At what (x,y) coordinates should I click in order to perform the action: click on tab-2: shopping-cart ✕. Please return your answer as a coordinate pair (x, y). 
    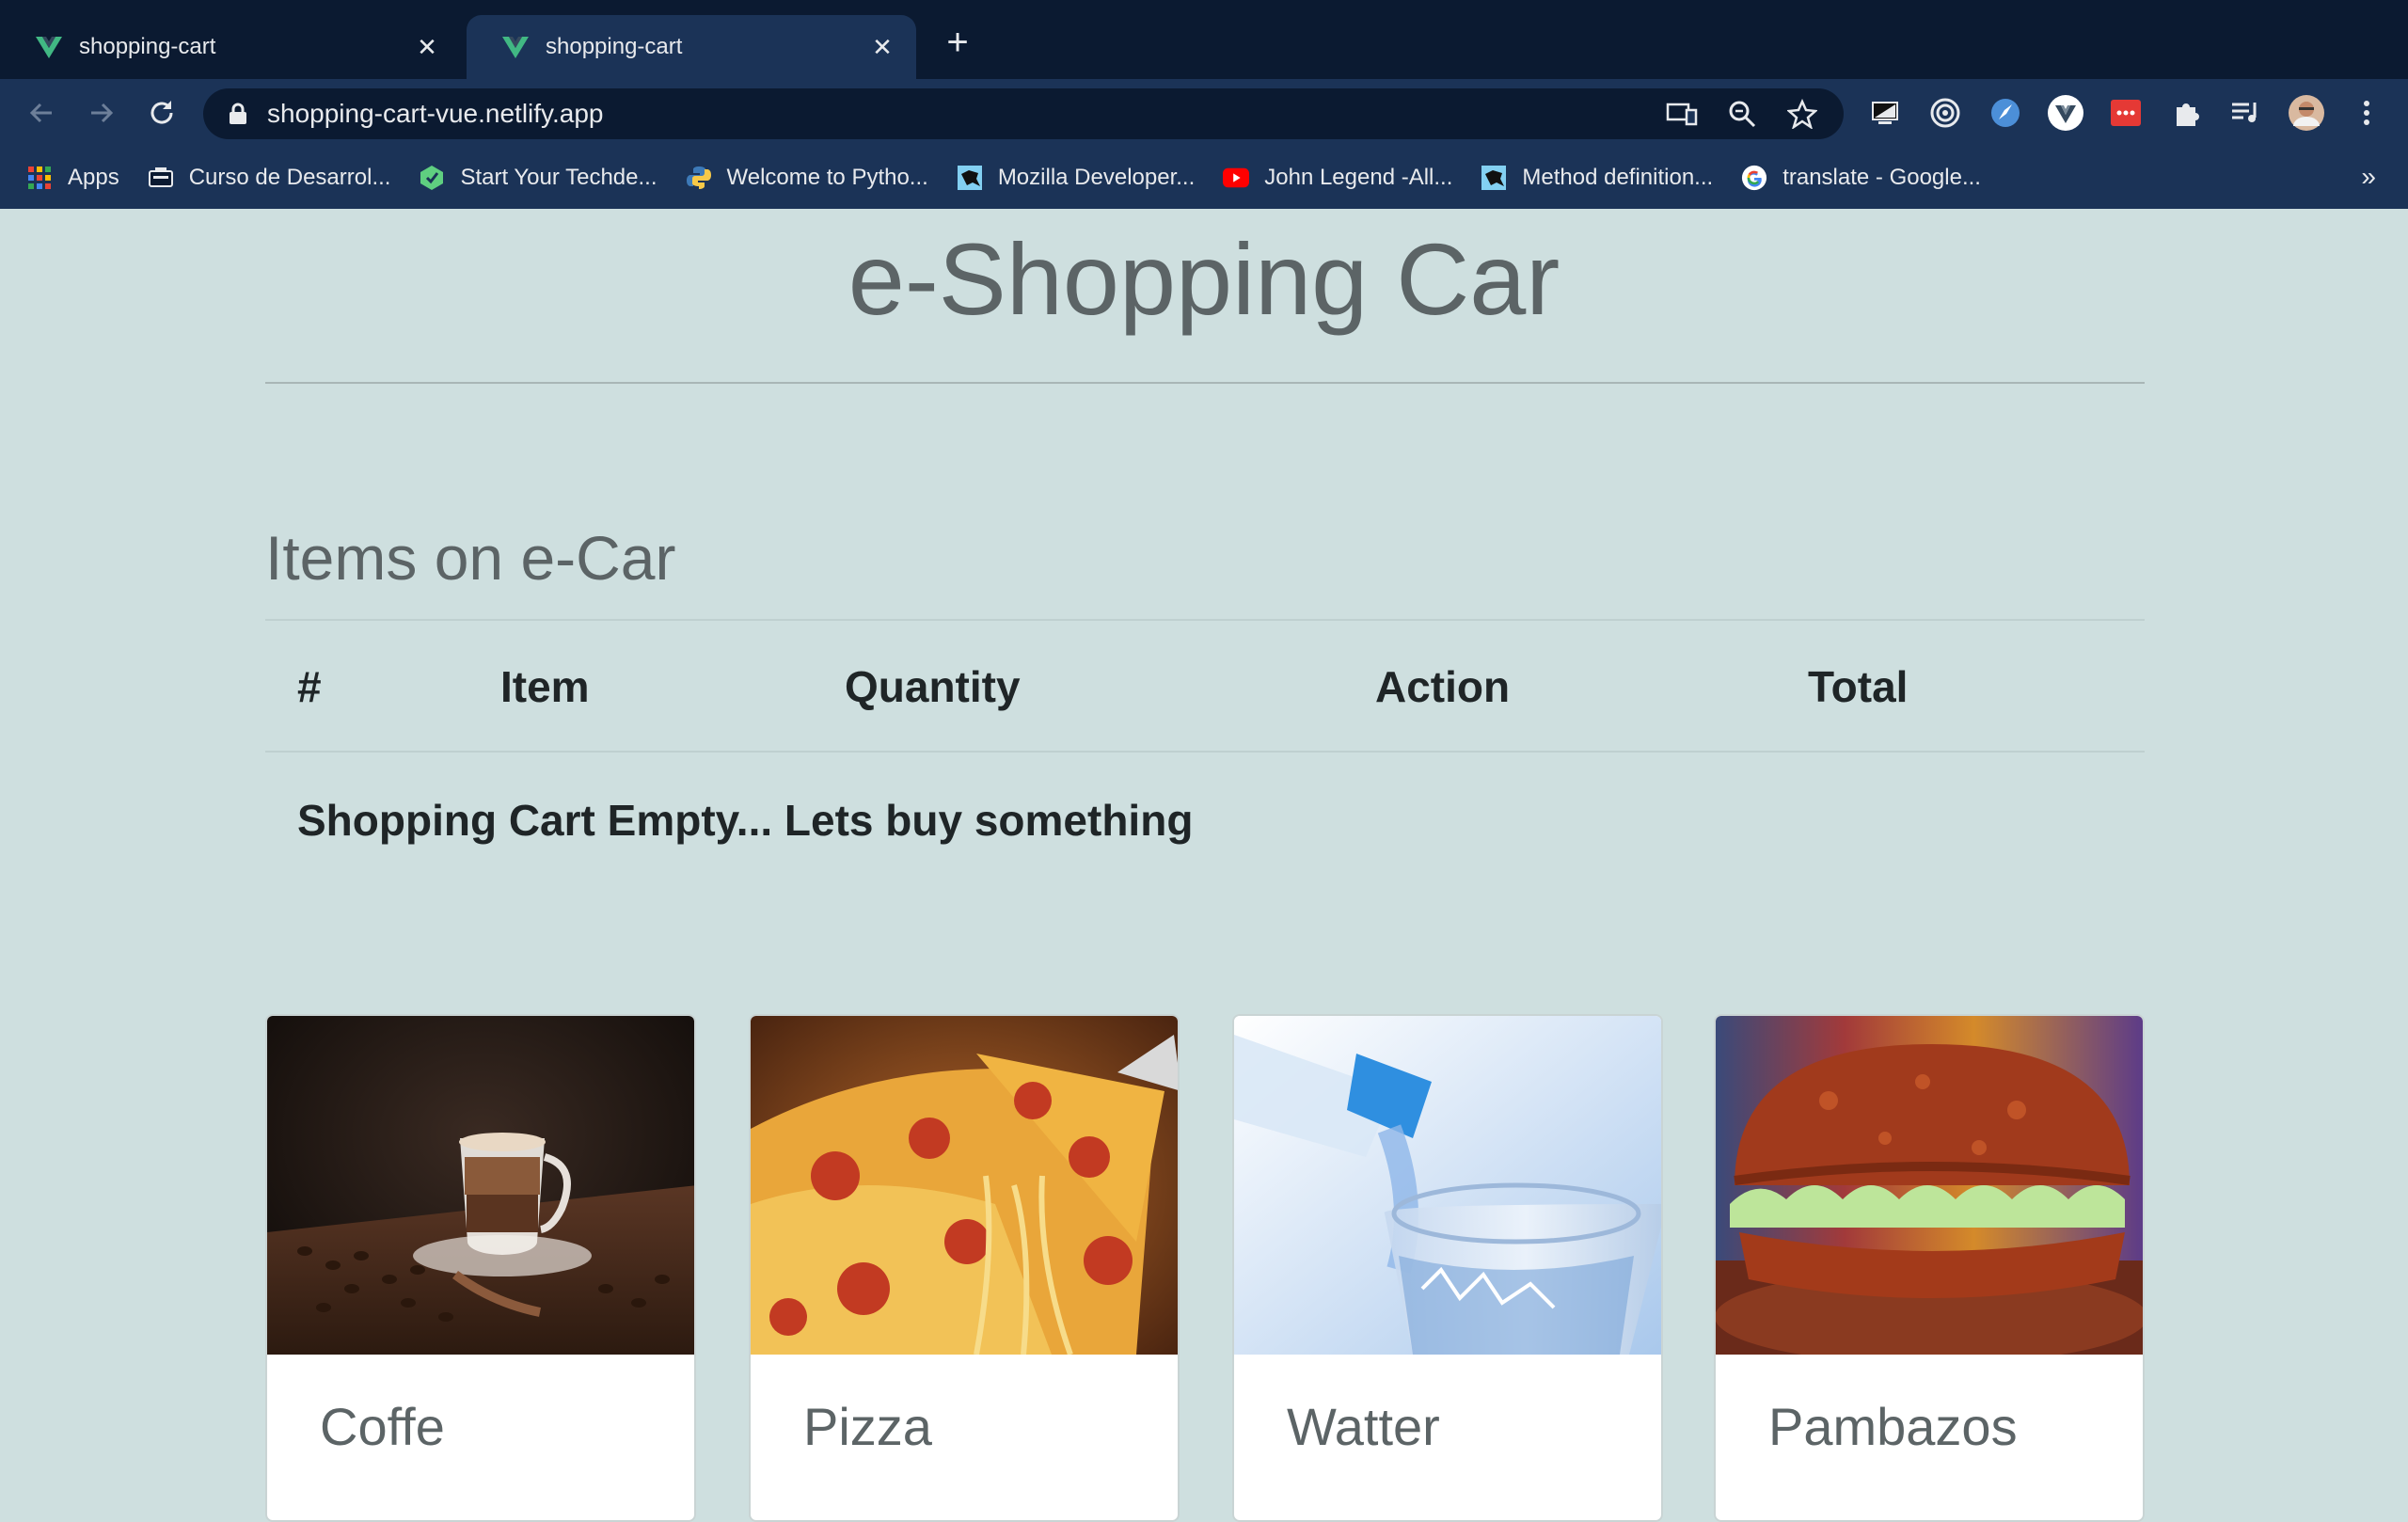
    Looking at the image, I should click on (692, 47).